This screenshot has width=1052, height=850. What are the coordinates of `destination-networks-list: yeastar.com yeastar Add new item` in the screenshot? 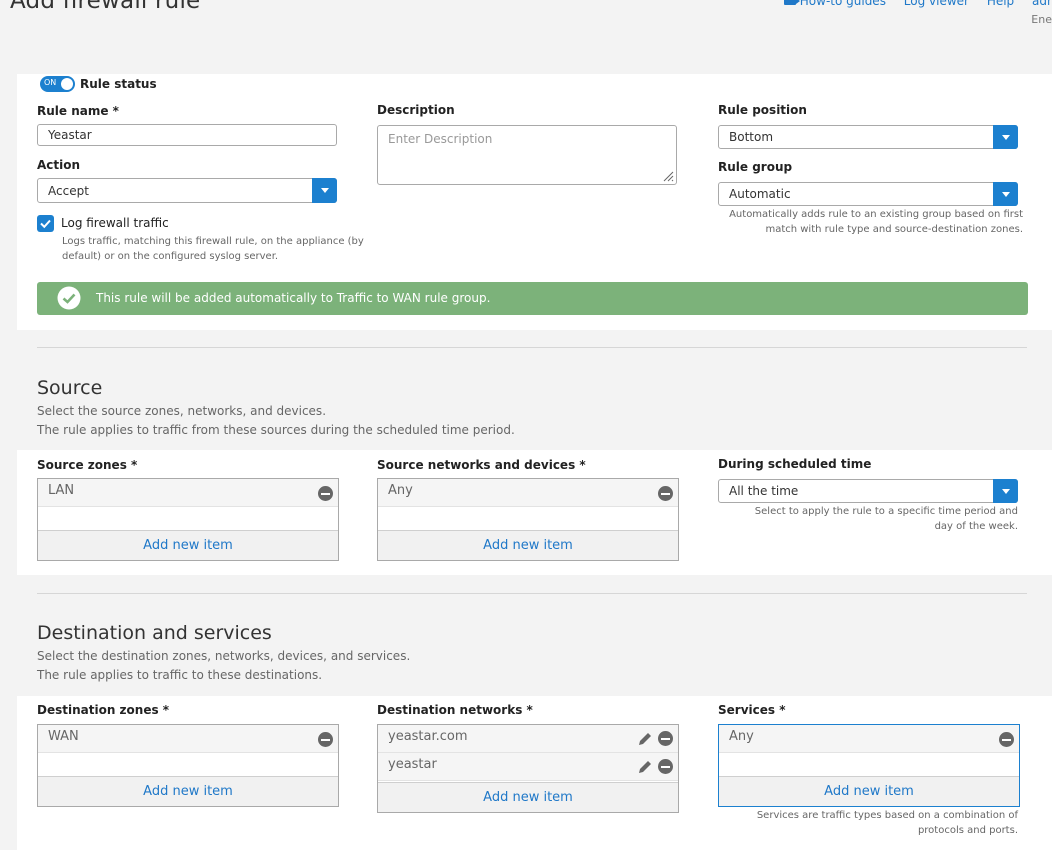 It's located at (528, 768).